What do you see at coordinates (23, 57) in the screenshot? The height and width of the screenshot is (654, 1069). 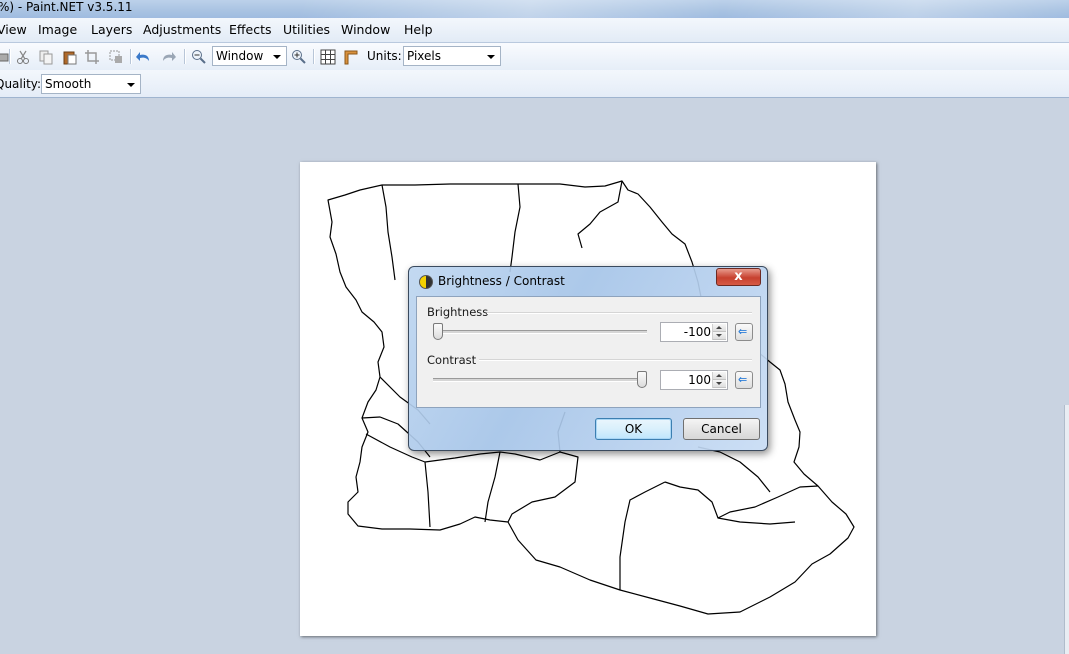 I see `cut-icon` at bounding box center [23, 57].